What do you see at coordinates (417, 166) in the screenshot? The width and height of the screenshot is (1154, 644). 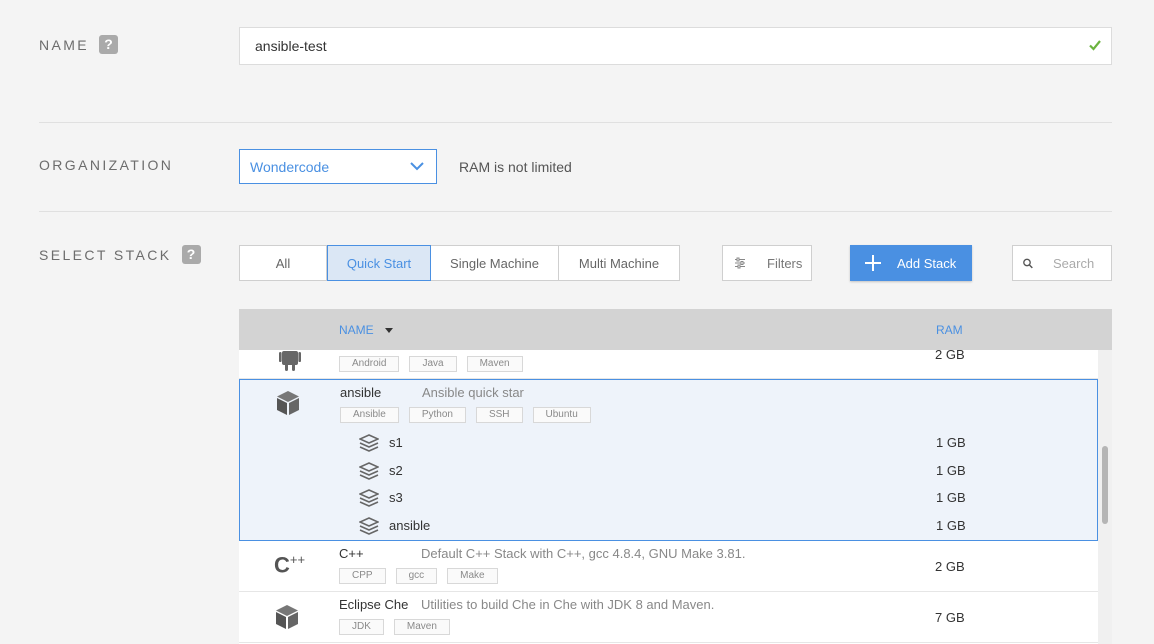 I see `chevron-down-icon` at bounding box center [417, 166].